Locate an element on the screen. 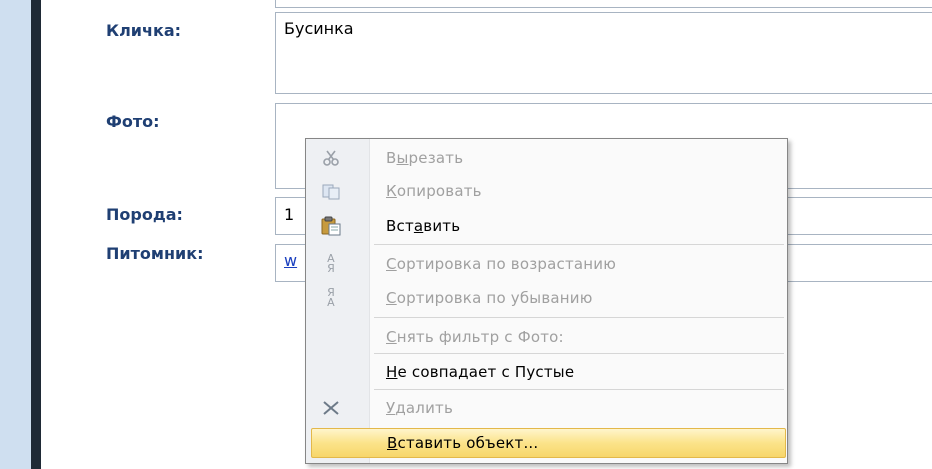  label-breed: Порода: is located at coordinates (144, 214).